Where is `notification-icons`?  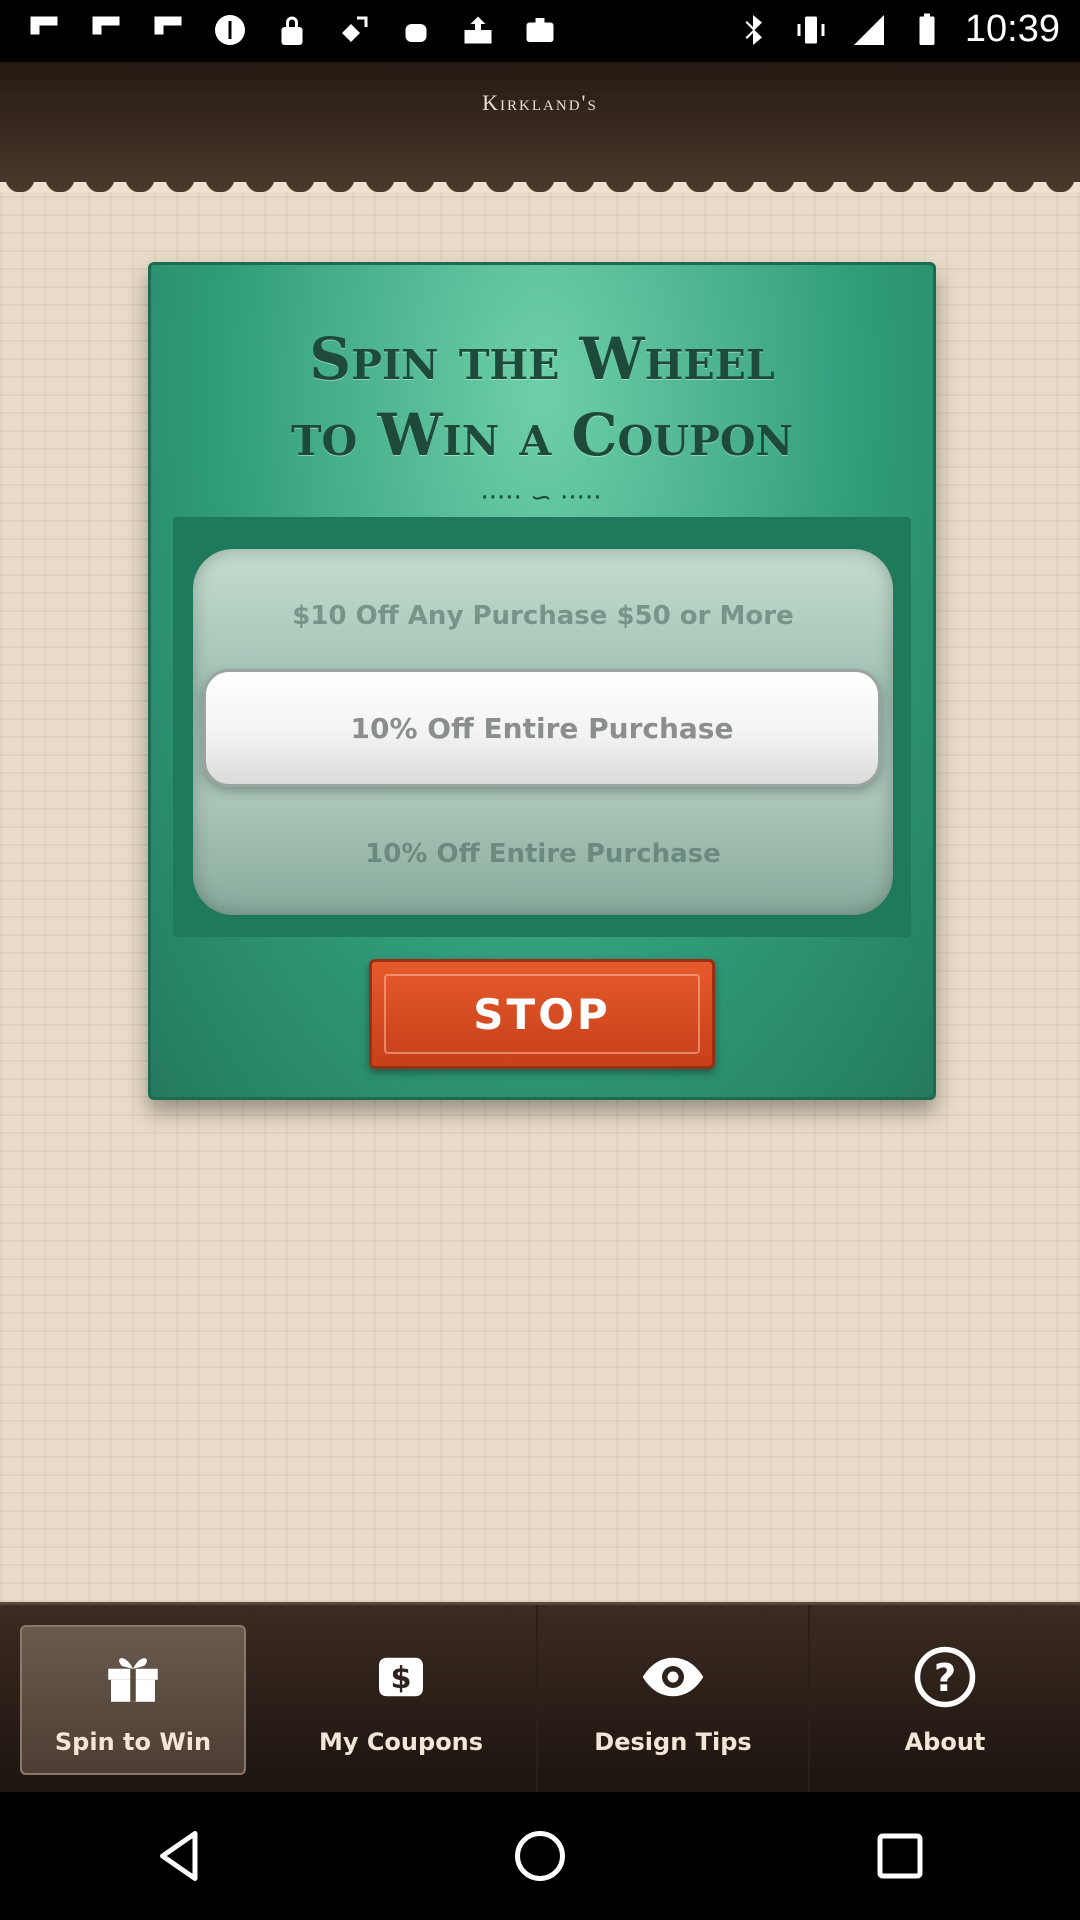
notification-icons is located at coordinates (292, 30).